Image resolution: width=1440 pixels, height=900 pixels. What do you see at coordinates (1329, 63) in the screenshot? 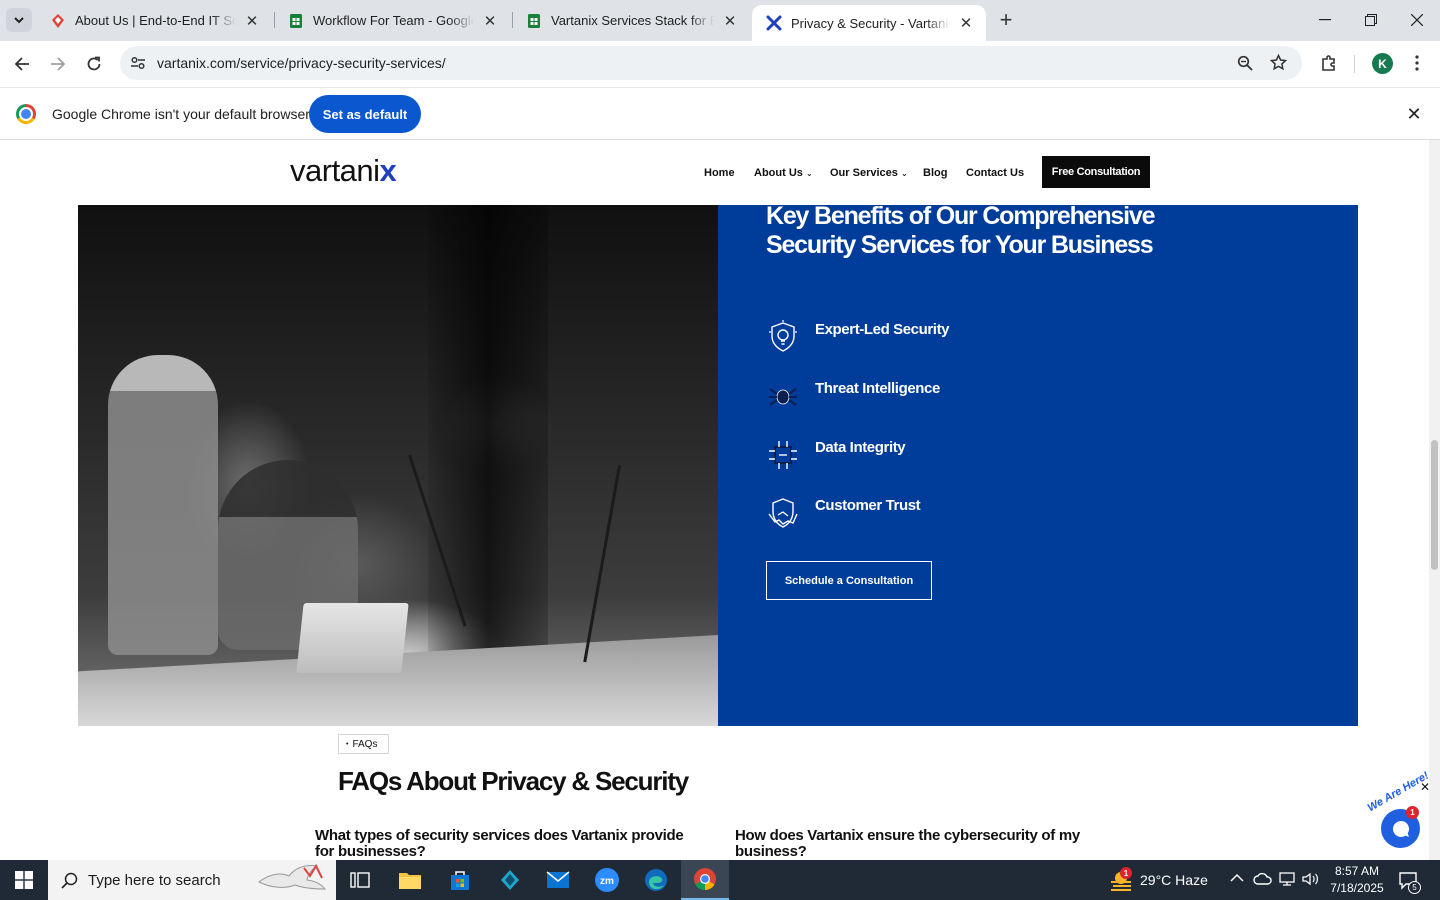
I see `extensions-icon` at bounding box center [1329, 63].